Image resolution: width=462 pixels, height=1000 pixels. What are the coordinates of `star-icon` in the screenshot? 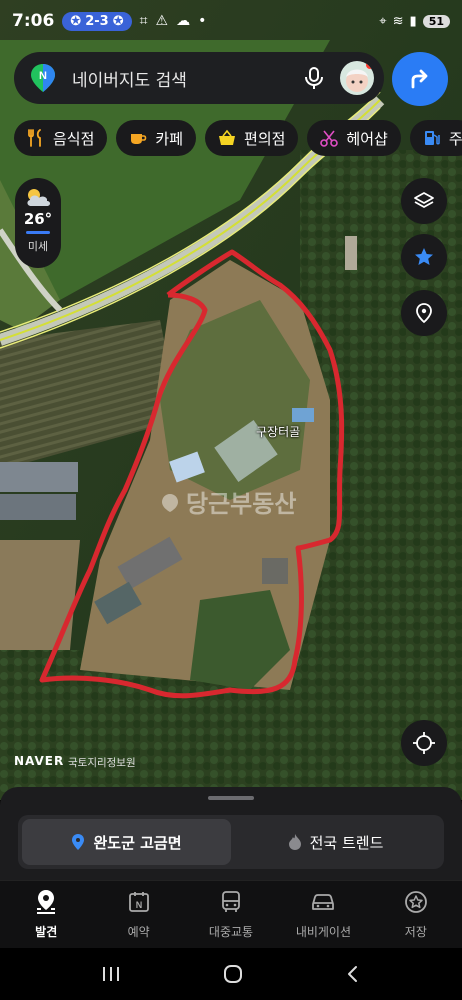 It's located at (424, 256).